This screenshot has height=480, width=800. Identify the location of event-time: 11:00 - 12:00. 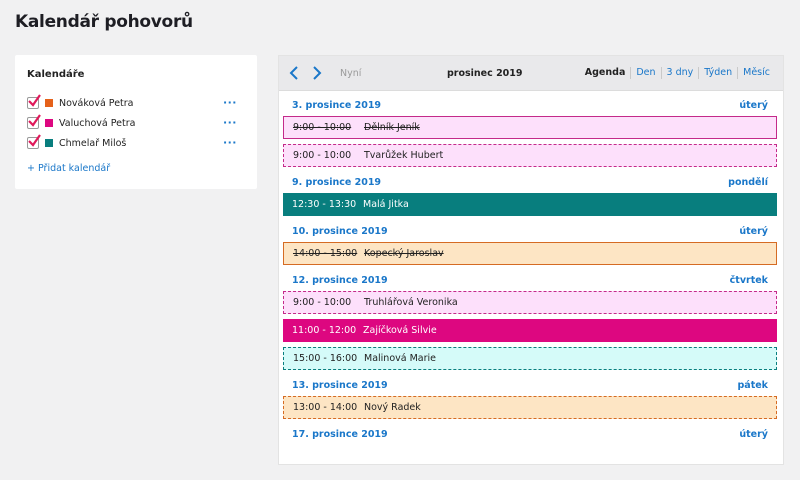
(324, 330).